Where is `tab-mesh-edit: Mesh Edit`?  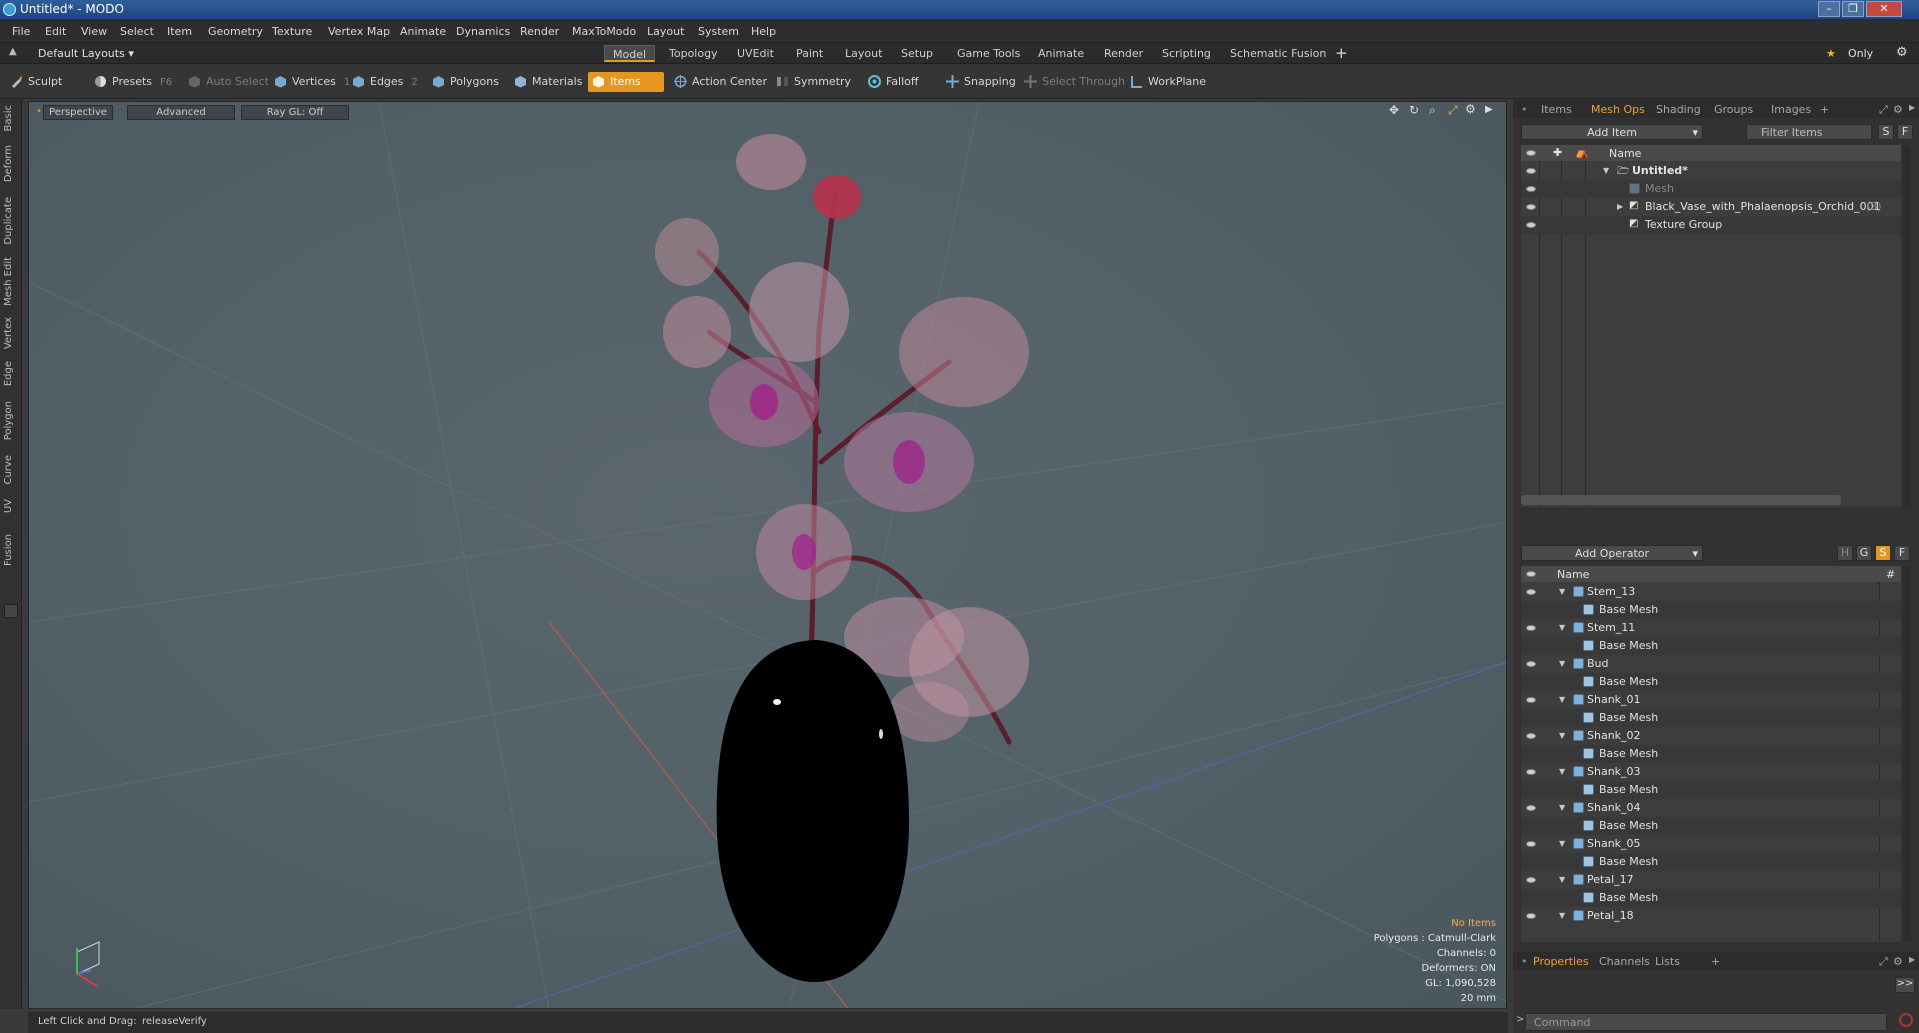 tab-mesh-edit: Mesh Edit is located at coordinates (11, 281).